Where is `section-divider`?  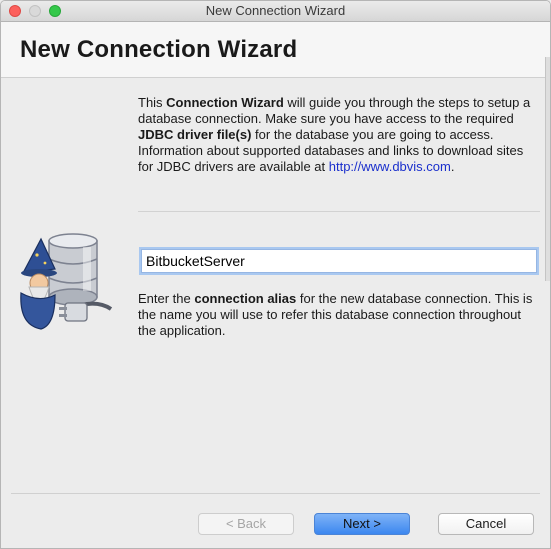
section-divider is located at coordinates (339, 211).